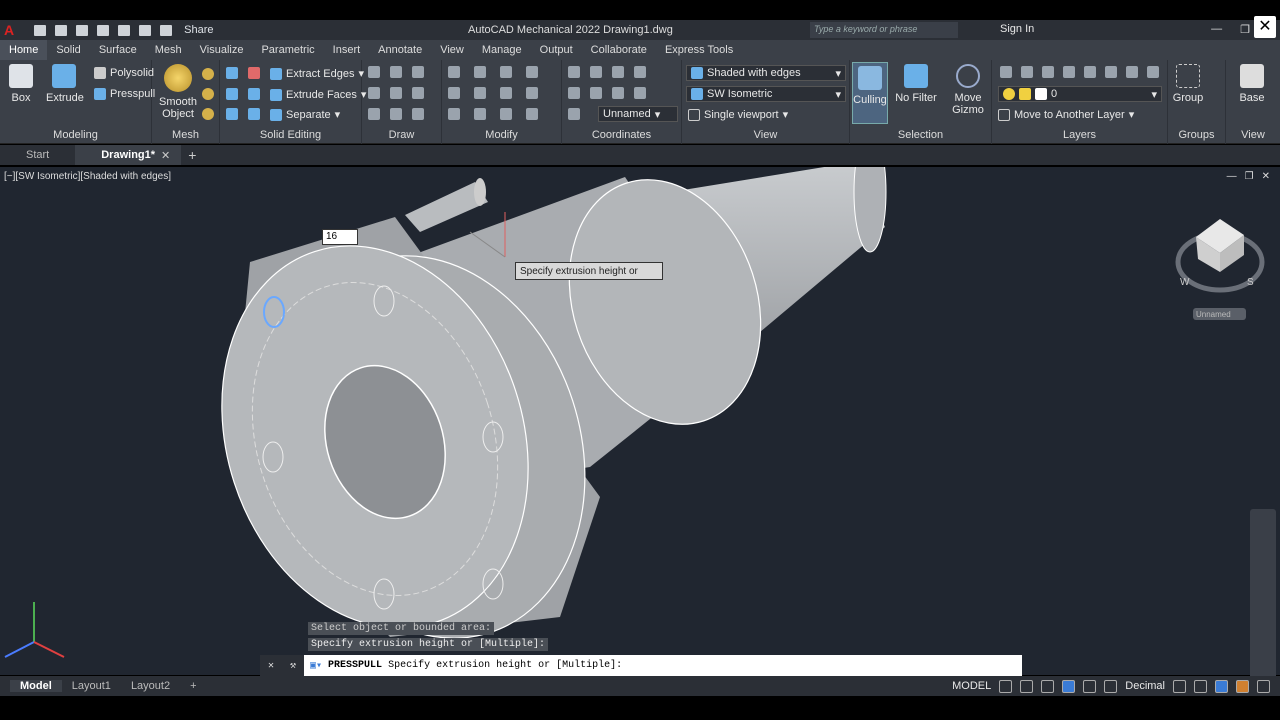  Describe the element at coordinates (254, 94) in the screenshot. I see `interfere-icon` at that location.